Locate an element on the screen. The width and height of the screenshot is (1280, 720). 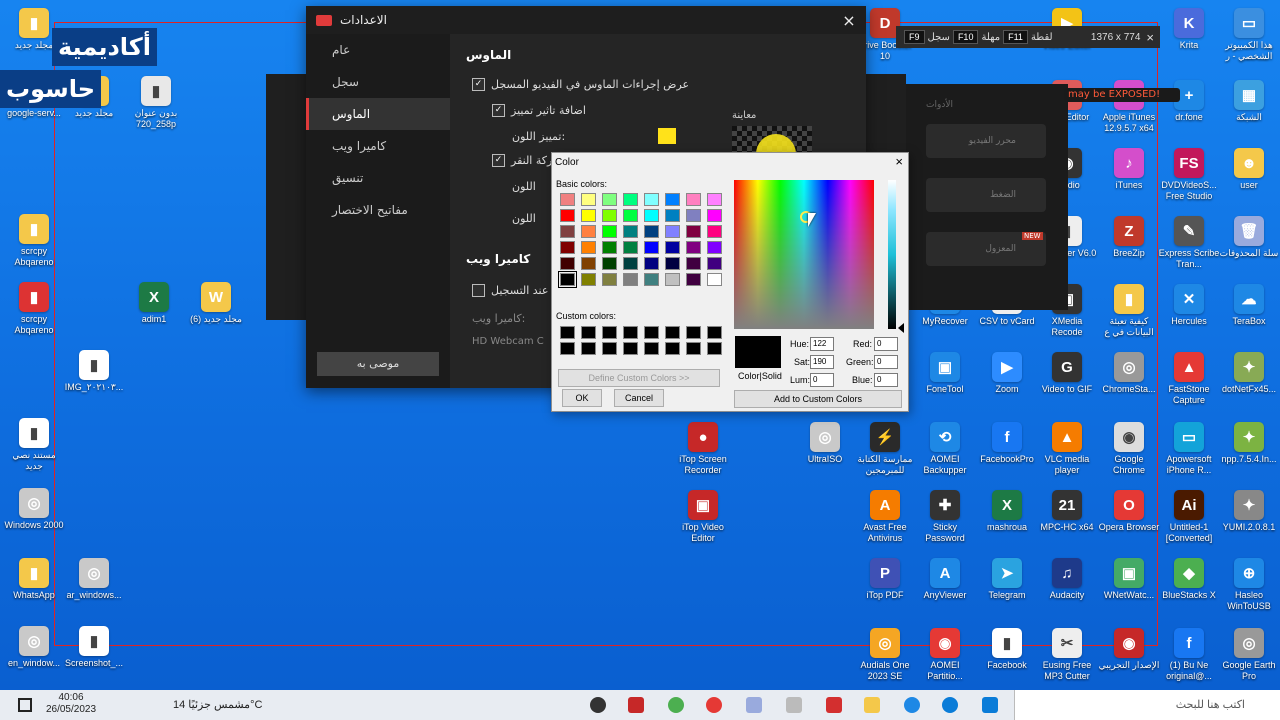
desktop-icon: ▮ scrcpy Abqareno is located at coordinates (34, 241).